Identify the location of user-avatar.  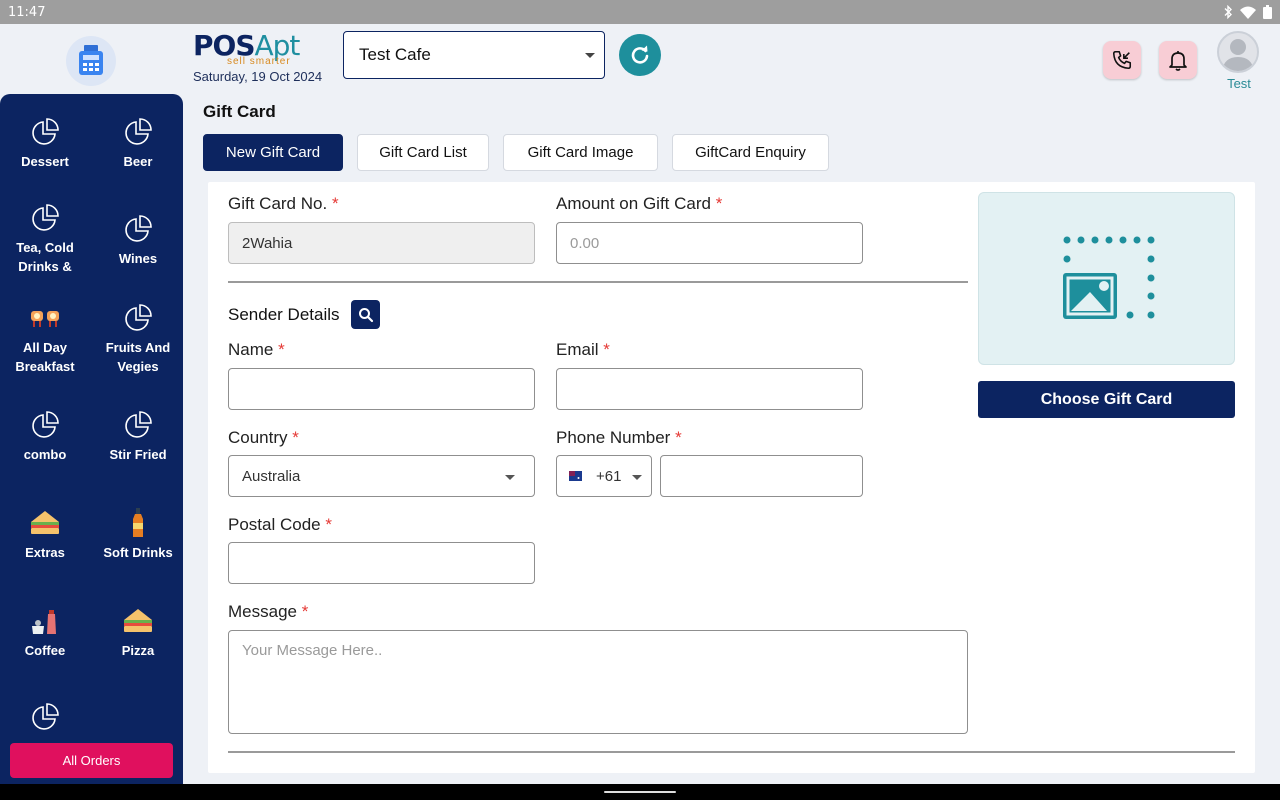
(1238, 52).